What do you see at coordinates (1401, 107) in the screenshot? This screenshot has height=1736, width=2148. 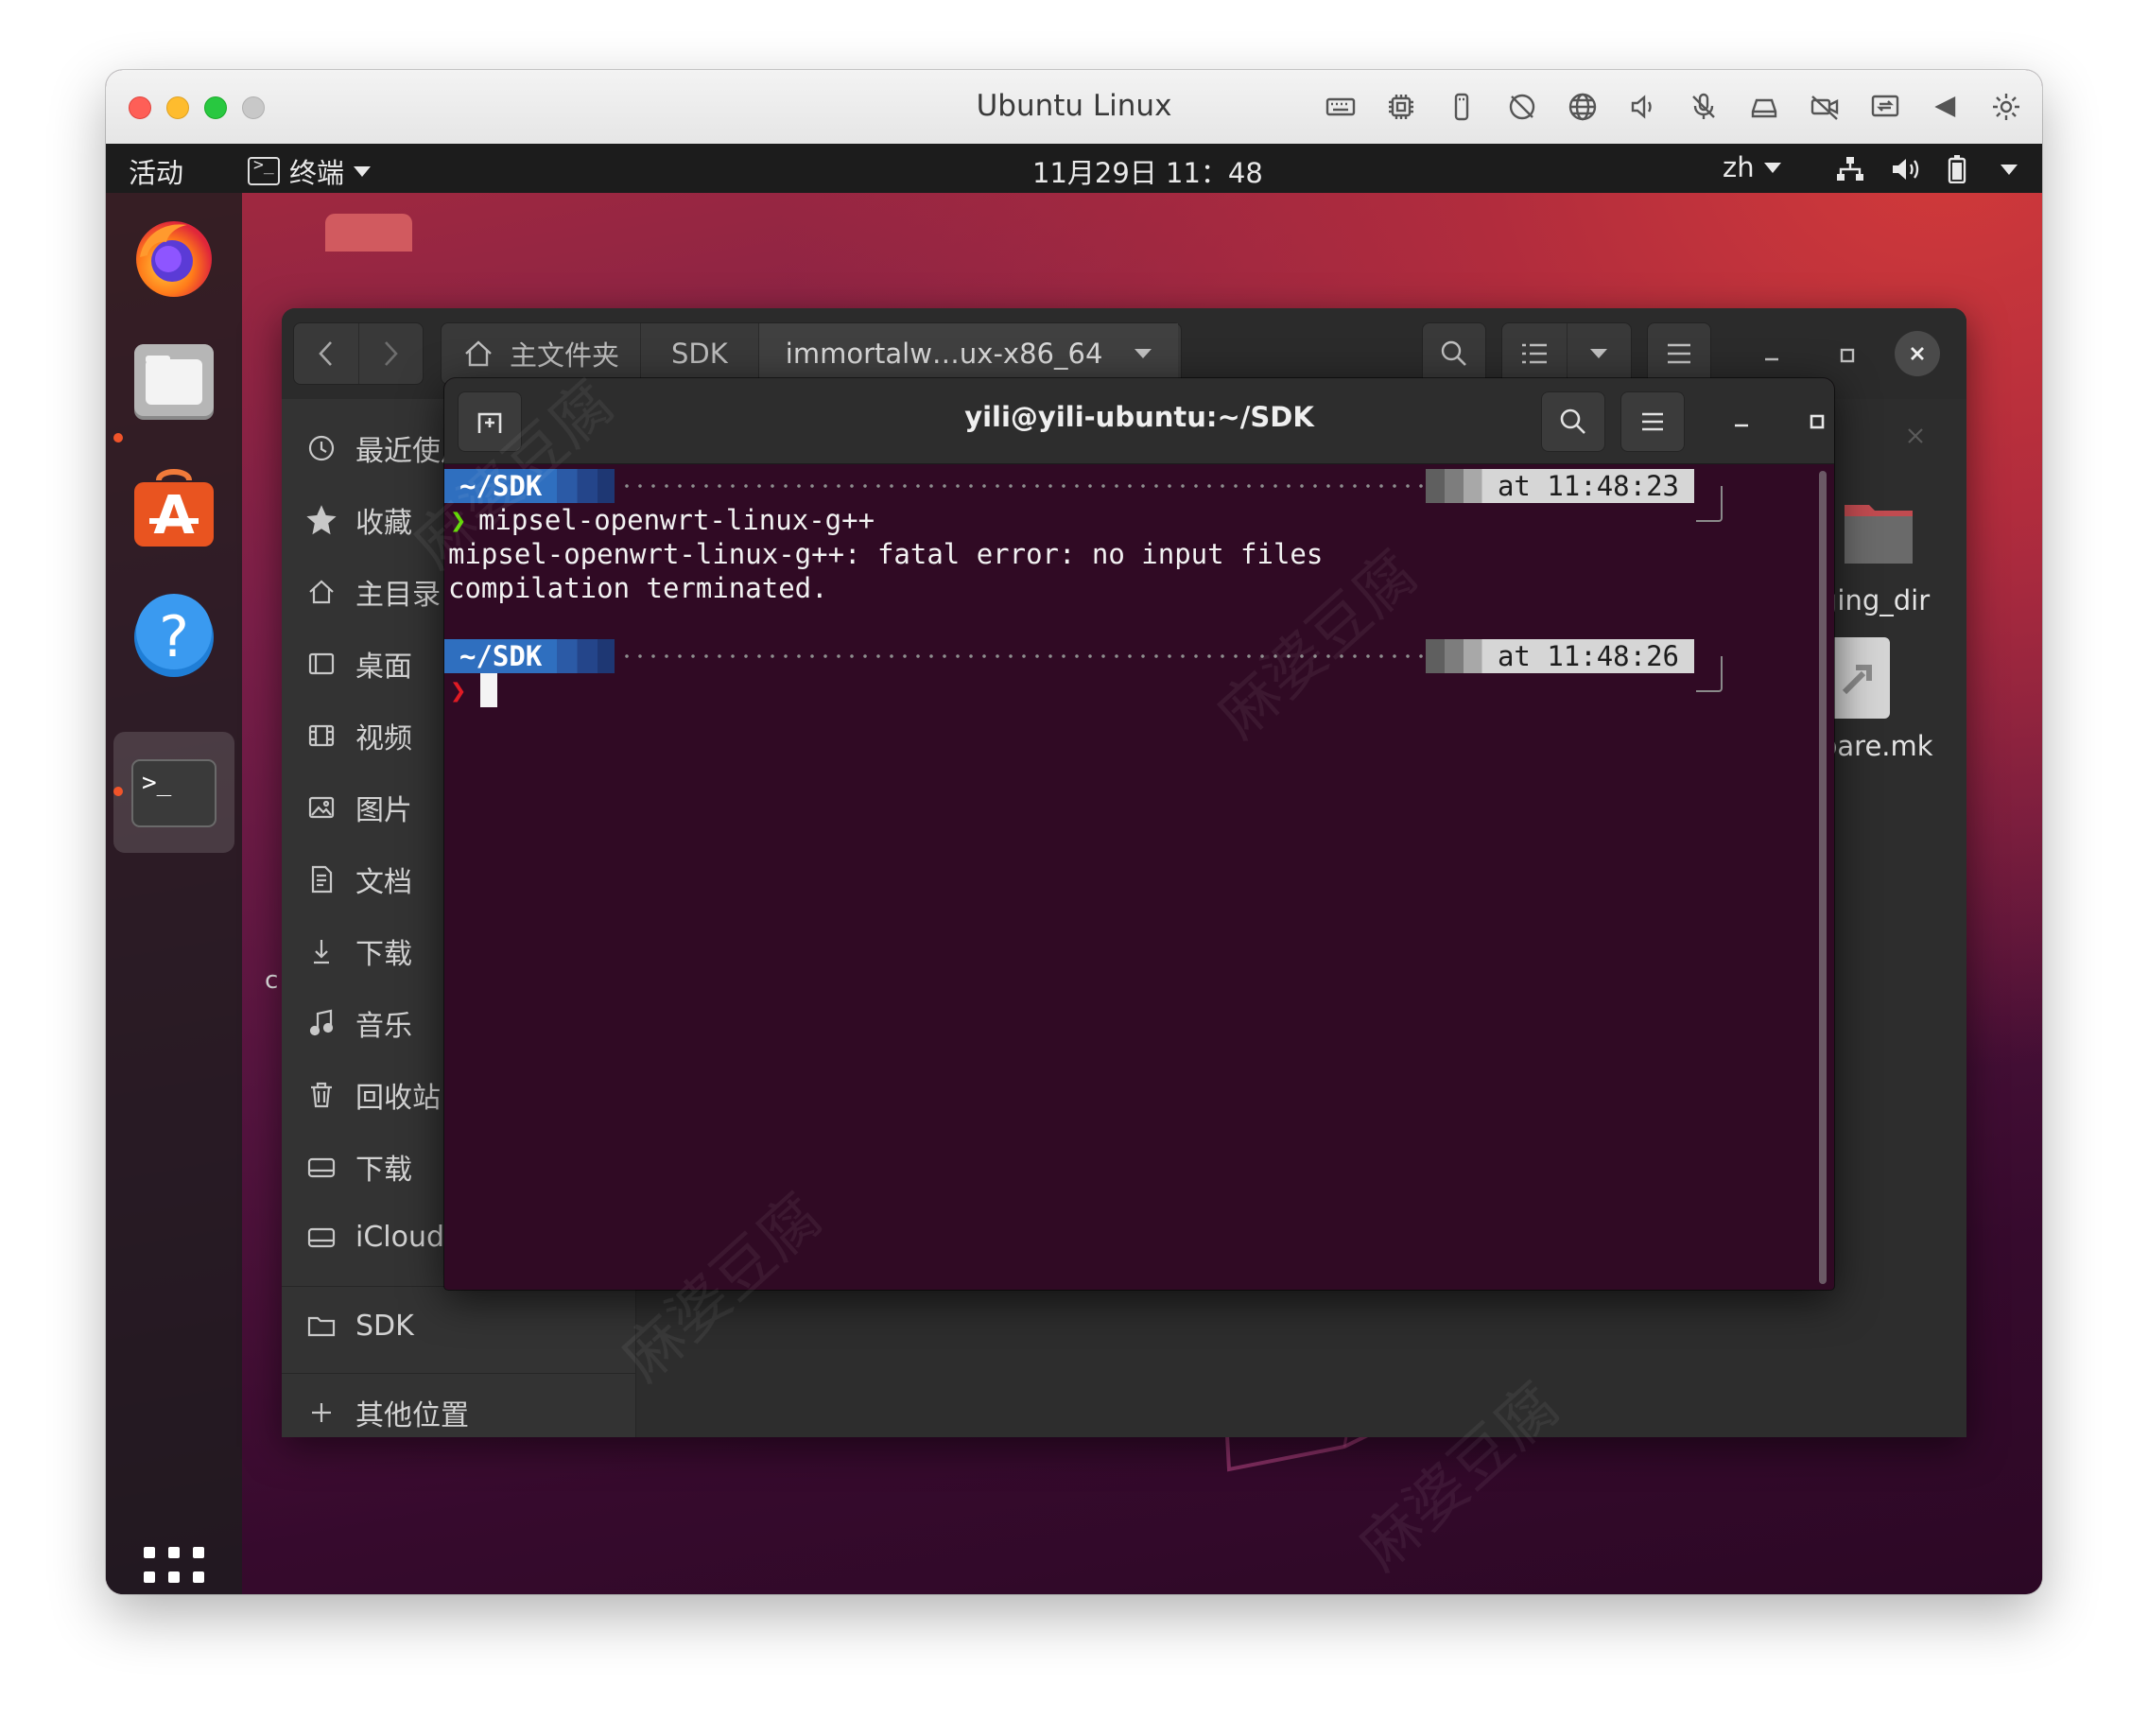 I see `cpu-icon` at bounding box center [1401, 107].